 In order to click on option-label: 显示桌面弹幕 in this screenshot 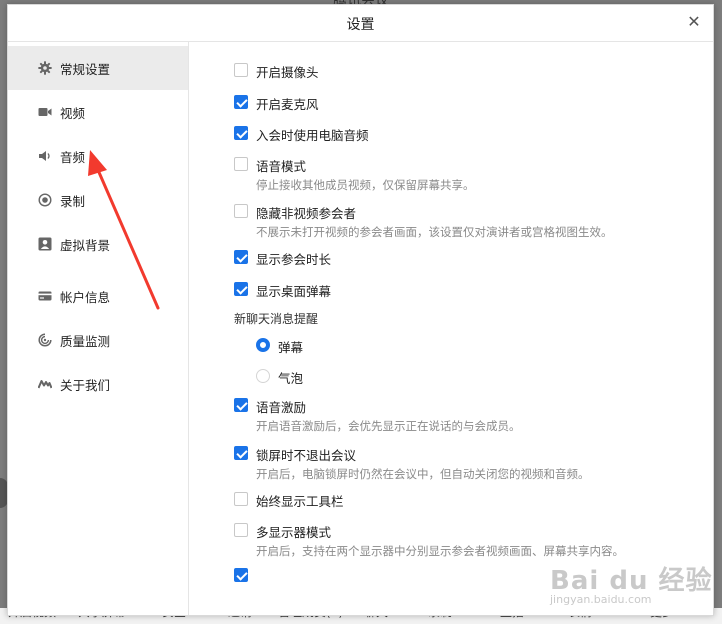, I will do `click(294, 291)`.